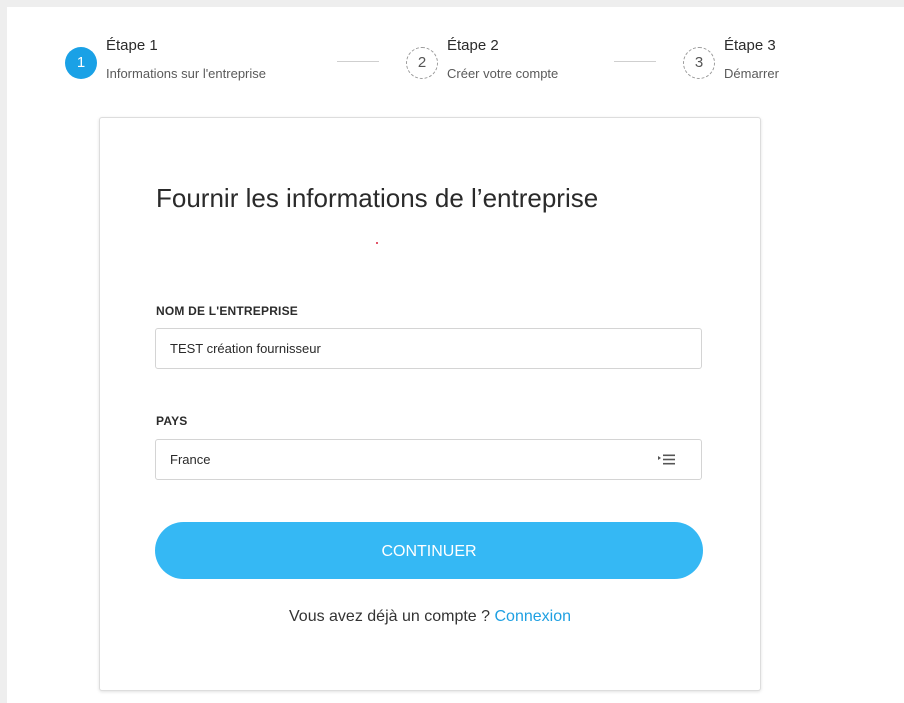 The width and height of the screenshot is (904, 703). Describe the element at coordinates (750, 45) in the screenshot. I see `step-3-title: Étape 3` at that location.